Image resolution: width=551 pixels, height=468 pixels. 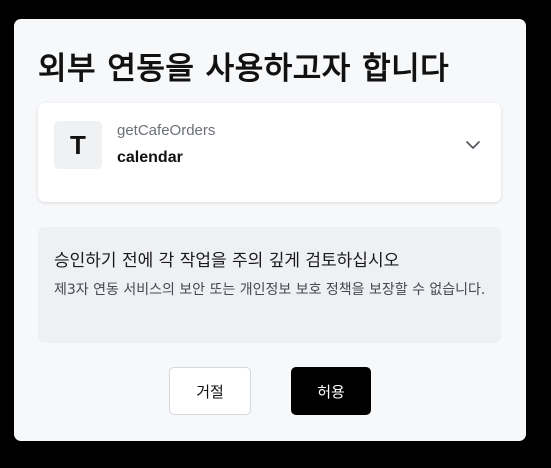 I want to click on tool-name: getCafeOrders, so click(x=166, y=130).